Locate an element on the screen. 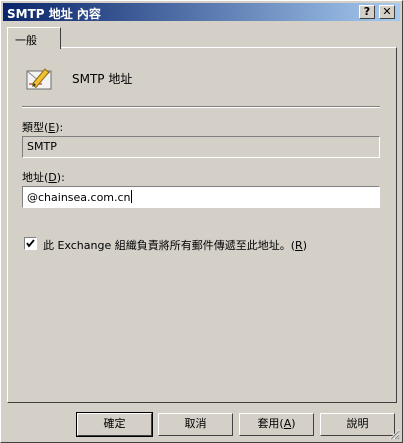  deliver-mail-checkbox is located at coordinates (30, 243).